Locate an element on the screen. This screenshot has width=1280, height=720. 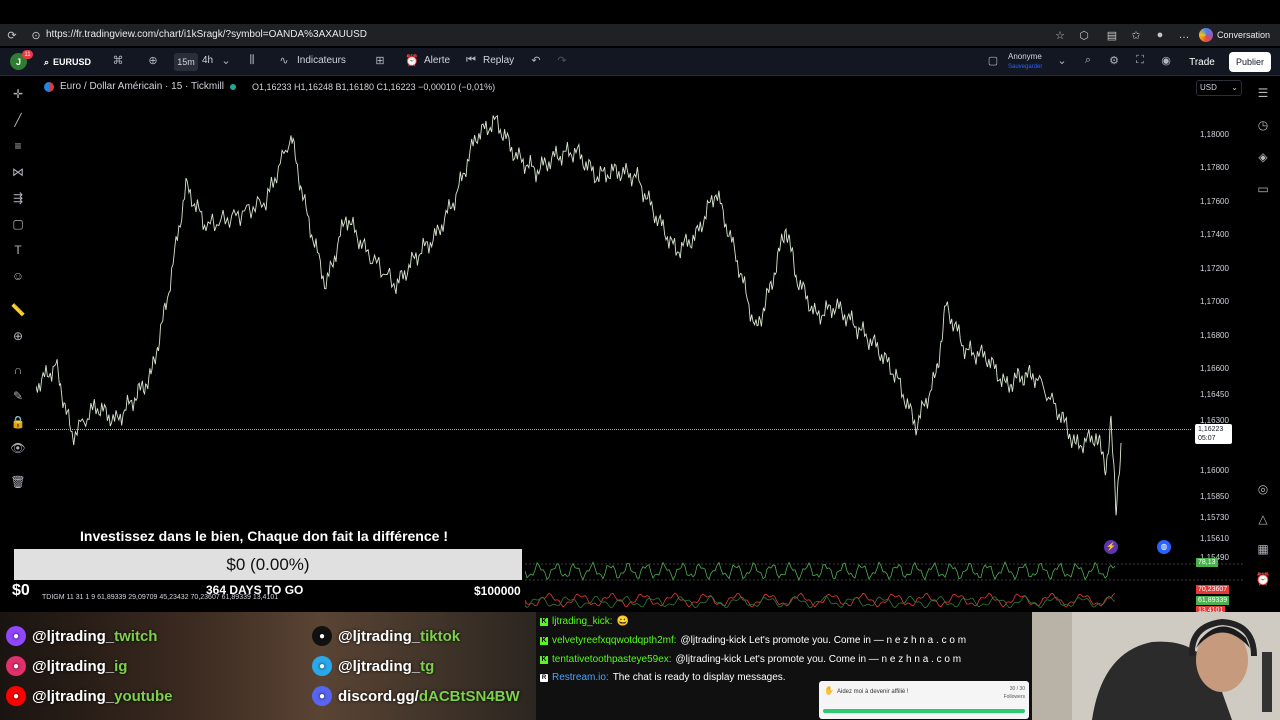
trash-icon: 🗑 is located at coordinates (18, 482).